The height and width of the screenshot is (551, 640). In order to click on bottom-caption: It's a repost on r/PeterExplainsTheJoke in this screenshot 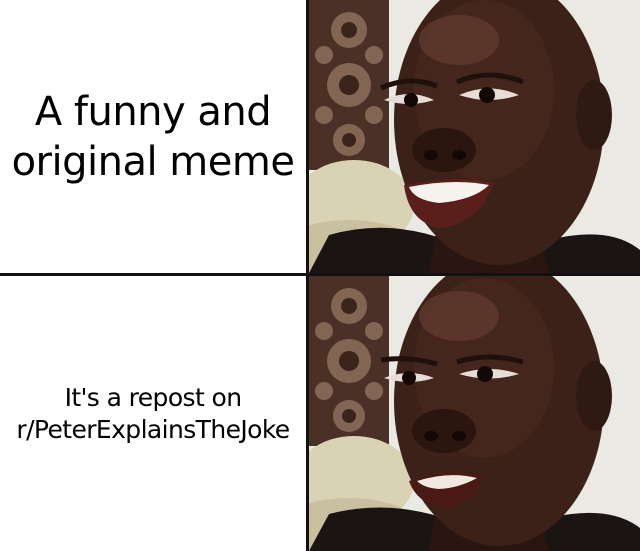, I will do `click(153, 413)`.